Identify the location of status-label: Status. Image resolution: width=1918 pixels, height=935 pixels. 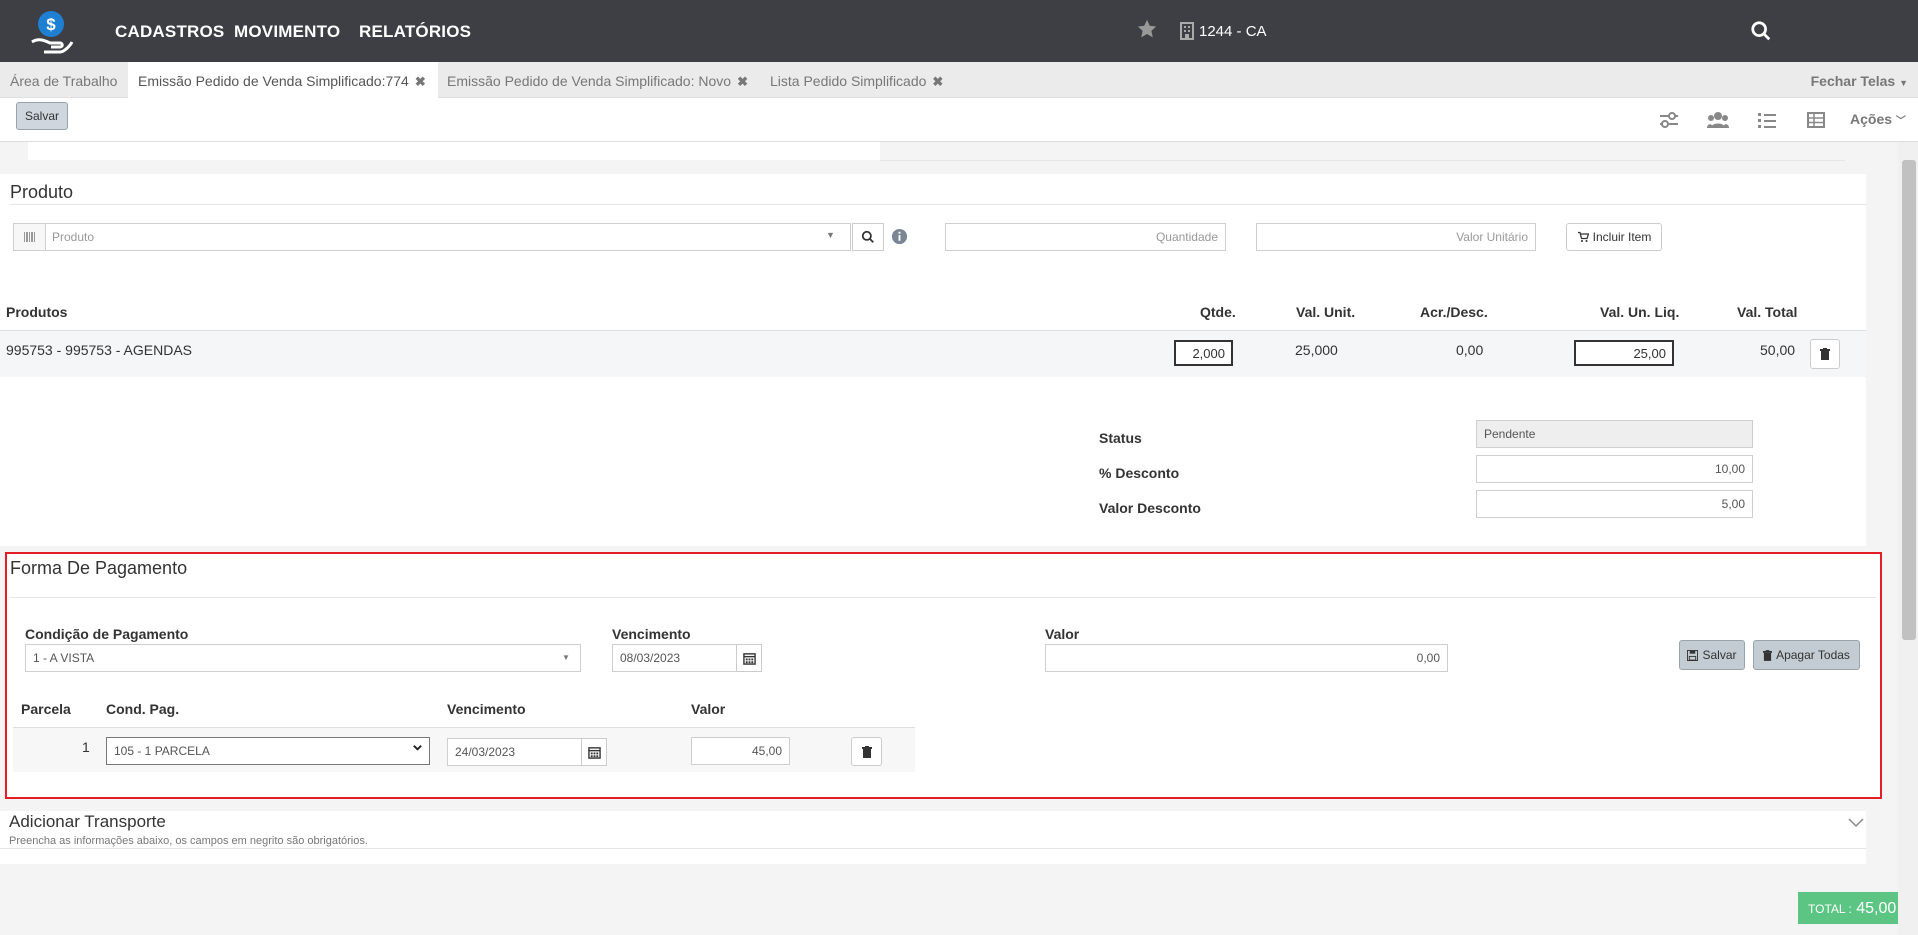
(1120, 438).